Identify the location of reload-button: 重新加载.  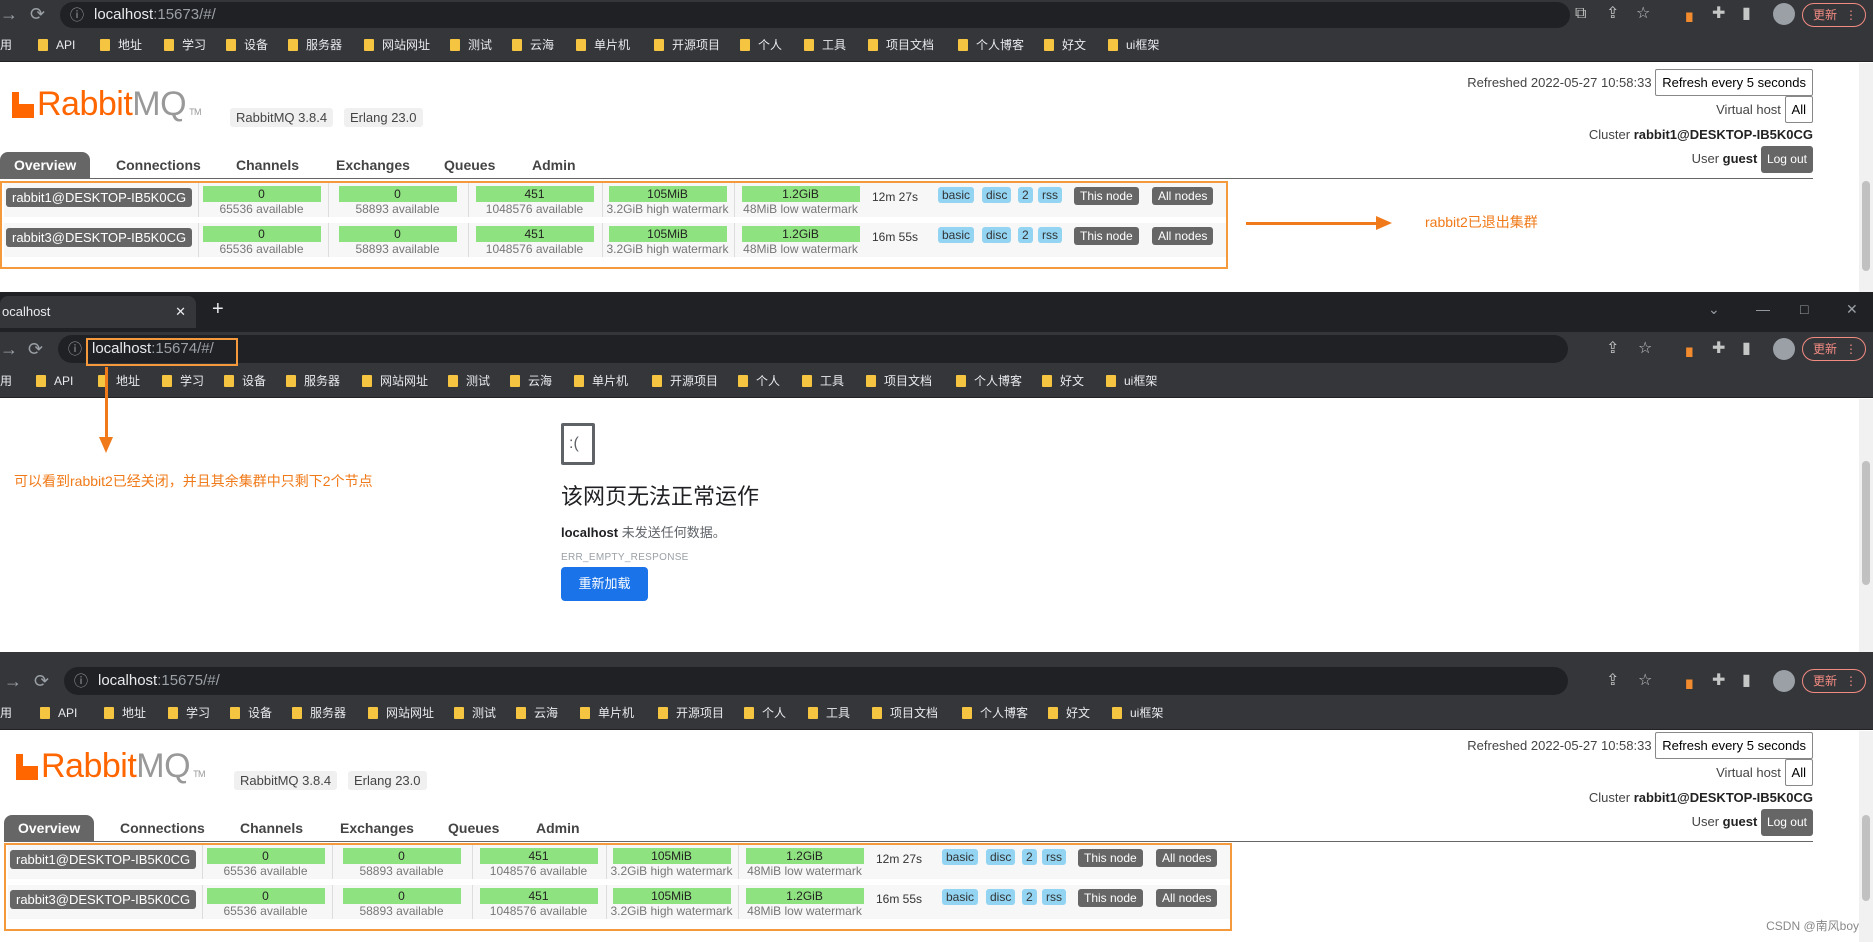
(604, 584).